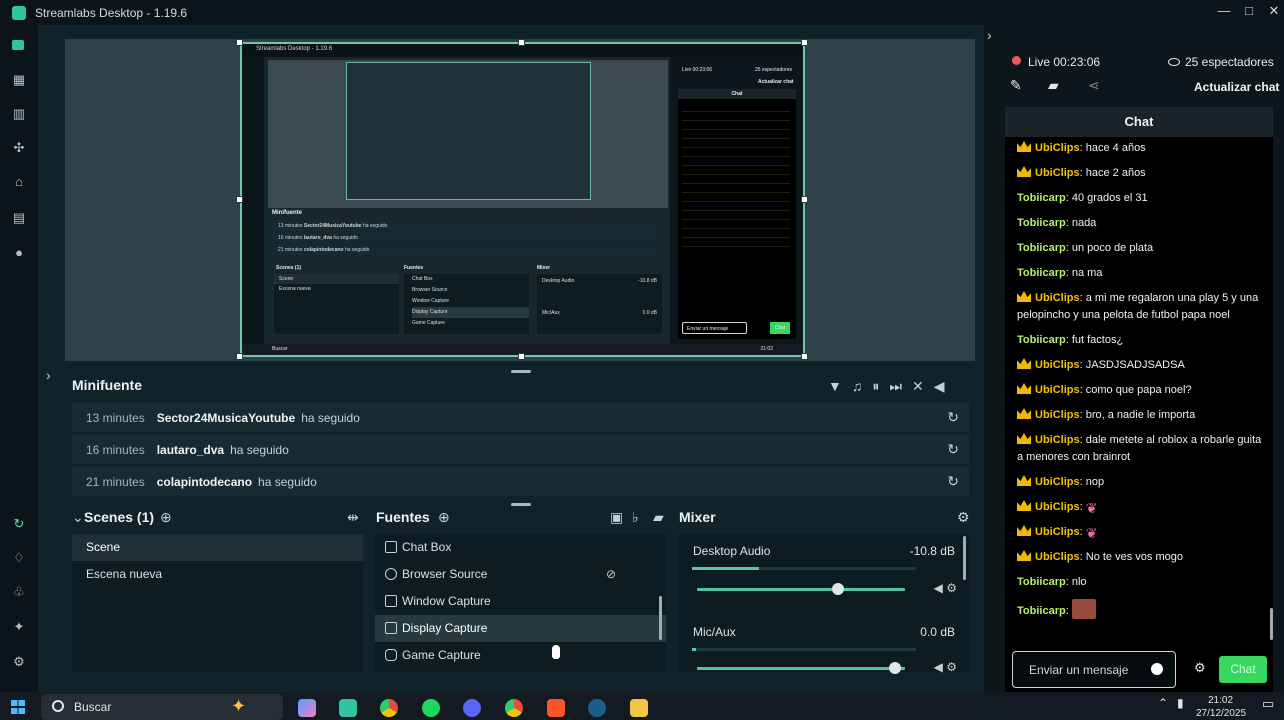 The height and width of the screenshot is (720, 1284). I want to click on source-item: Browser Source ⊘, so click(520, 574).